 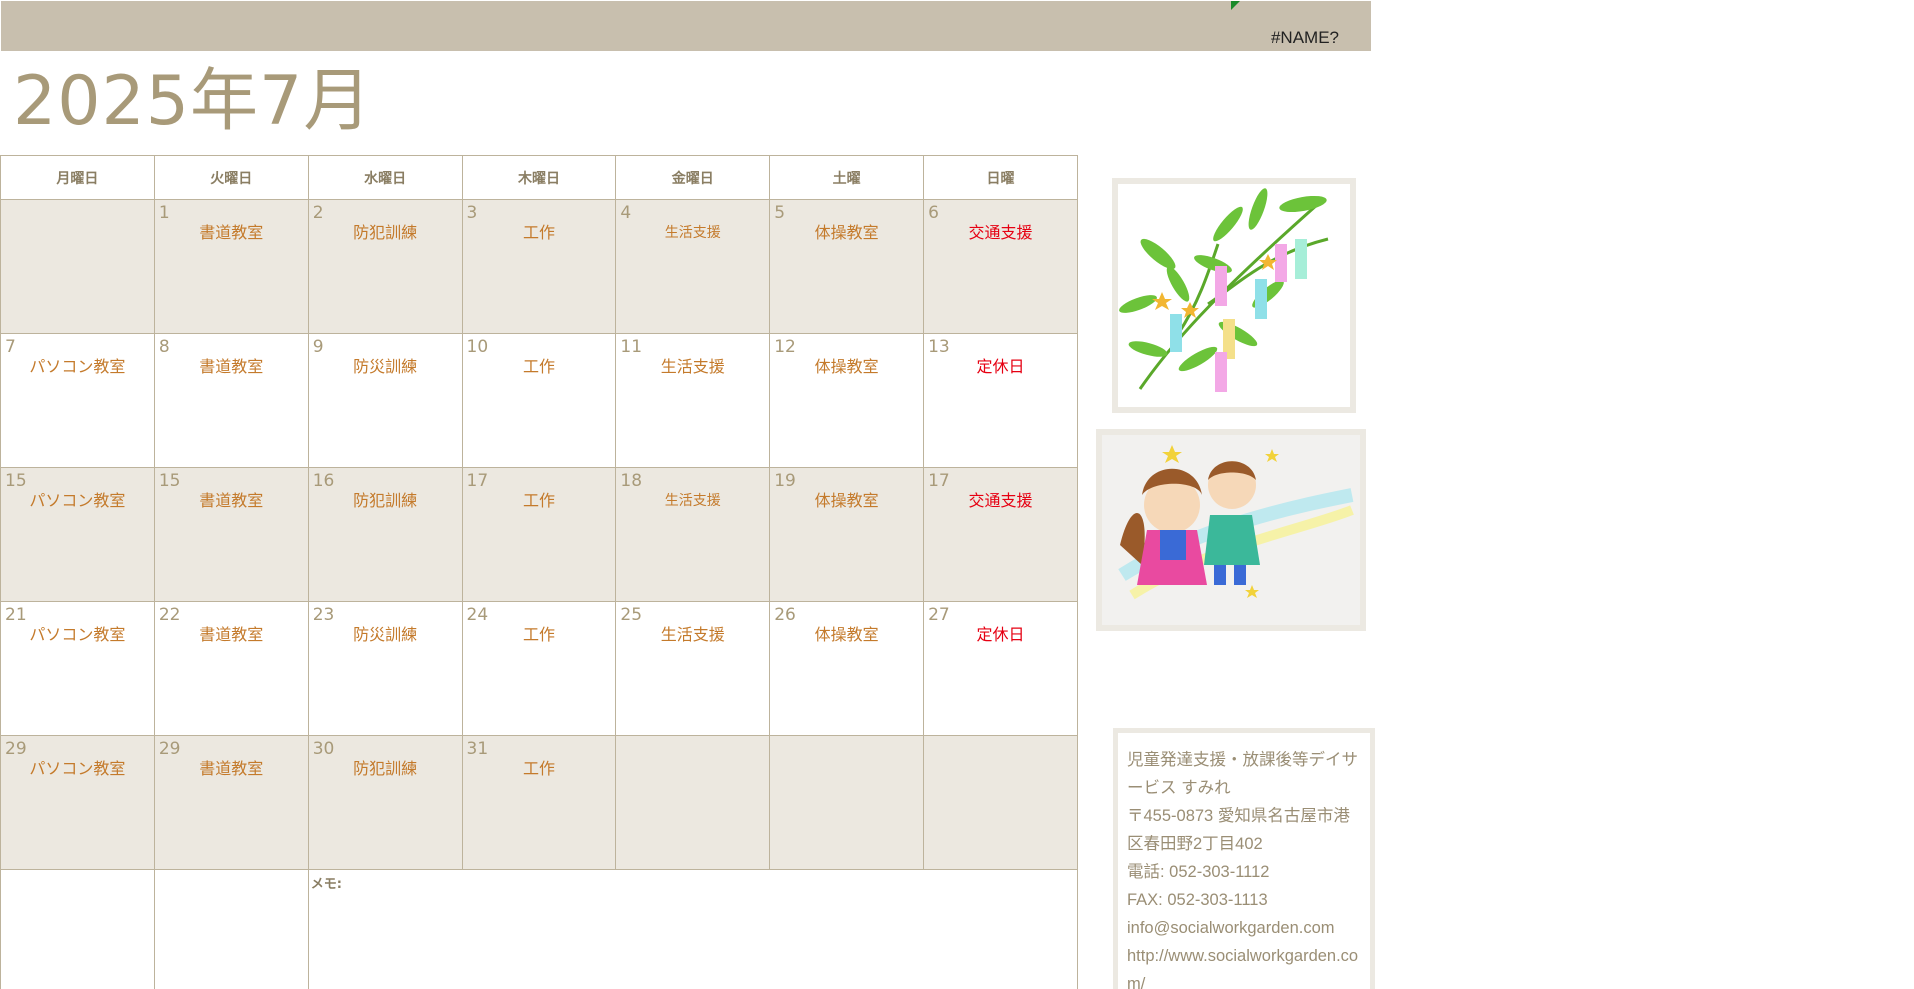 I want to click on calendar-title: 2025年7月, so click(x=193, y=101).